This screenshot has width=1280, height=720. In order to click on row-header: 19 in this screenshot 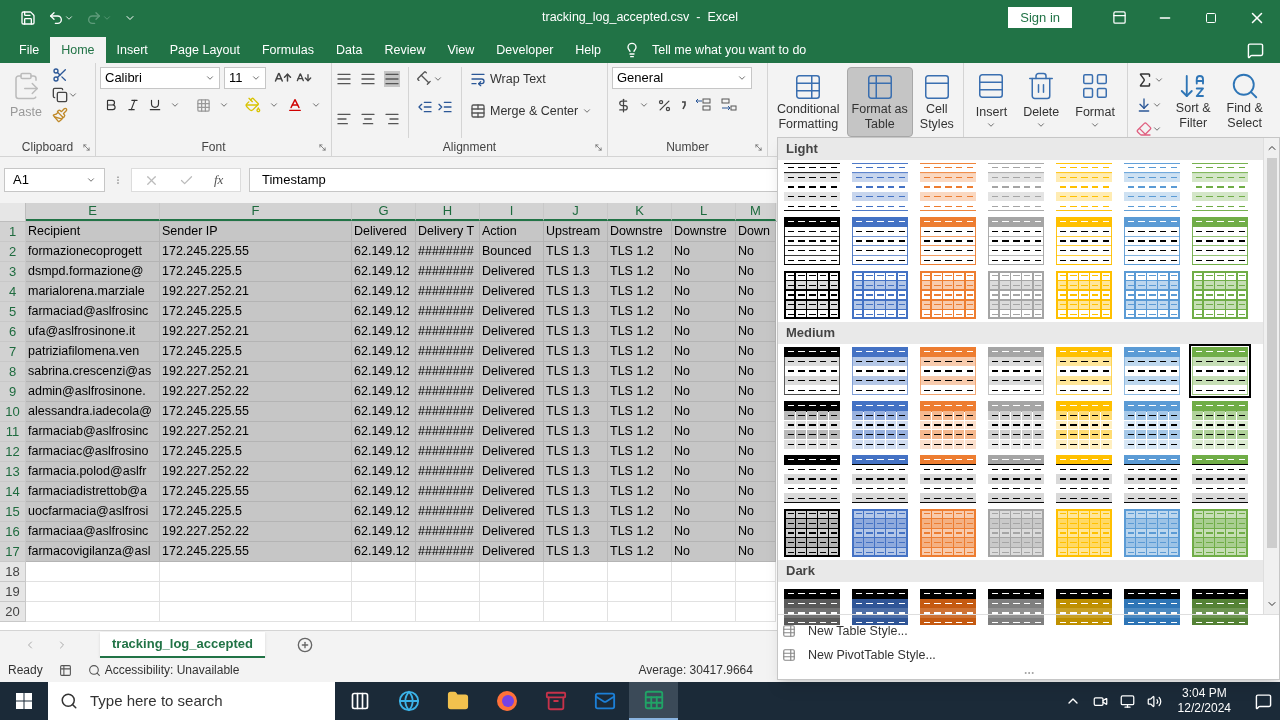, I will do `click(13, 592)`.